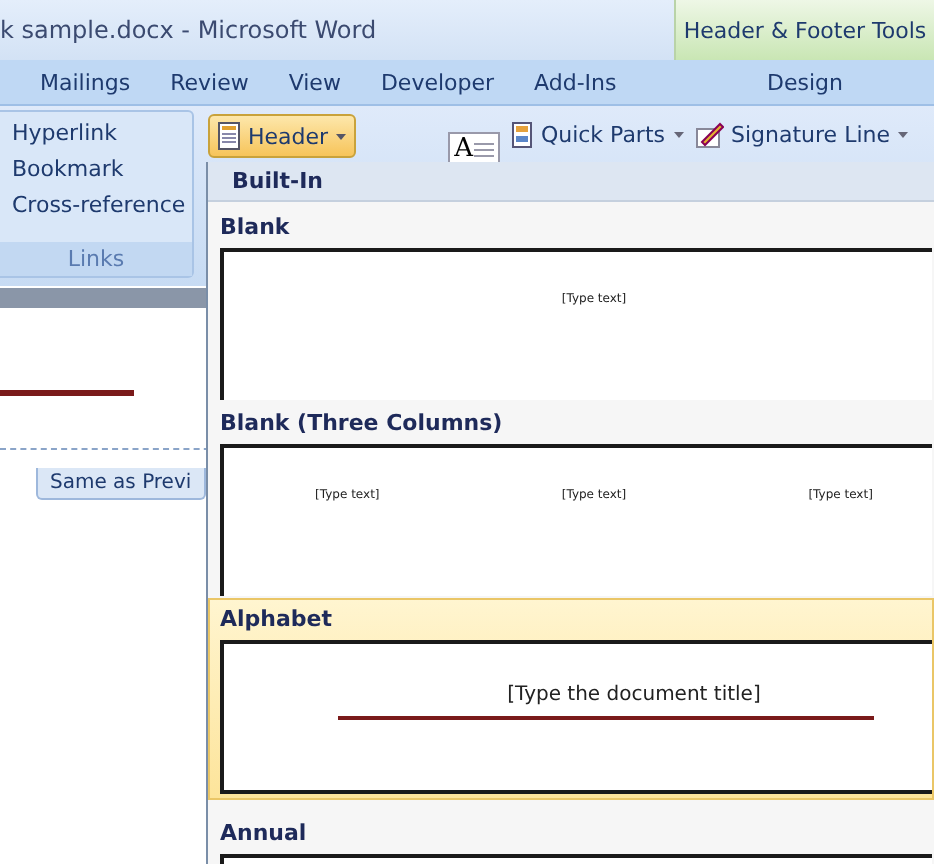  What do you see at coordinates (282, 136) in the screenshot?
I see `header-button: Header` at bounding box center [282, 136].